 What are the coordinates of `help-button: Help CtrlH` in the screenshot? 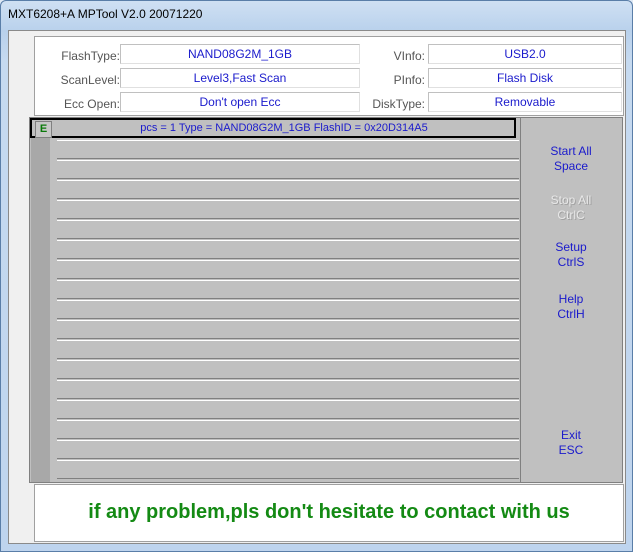 It's located at (571, 307).